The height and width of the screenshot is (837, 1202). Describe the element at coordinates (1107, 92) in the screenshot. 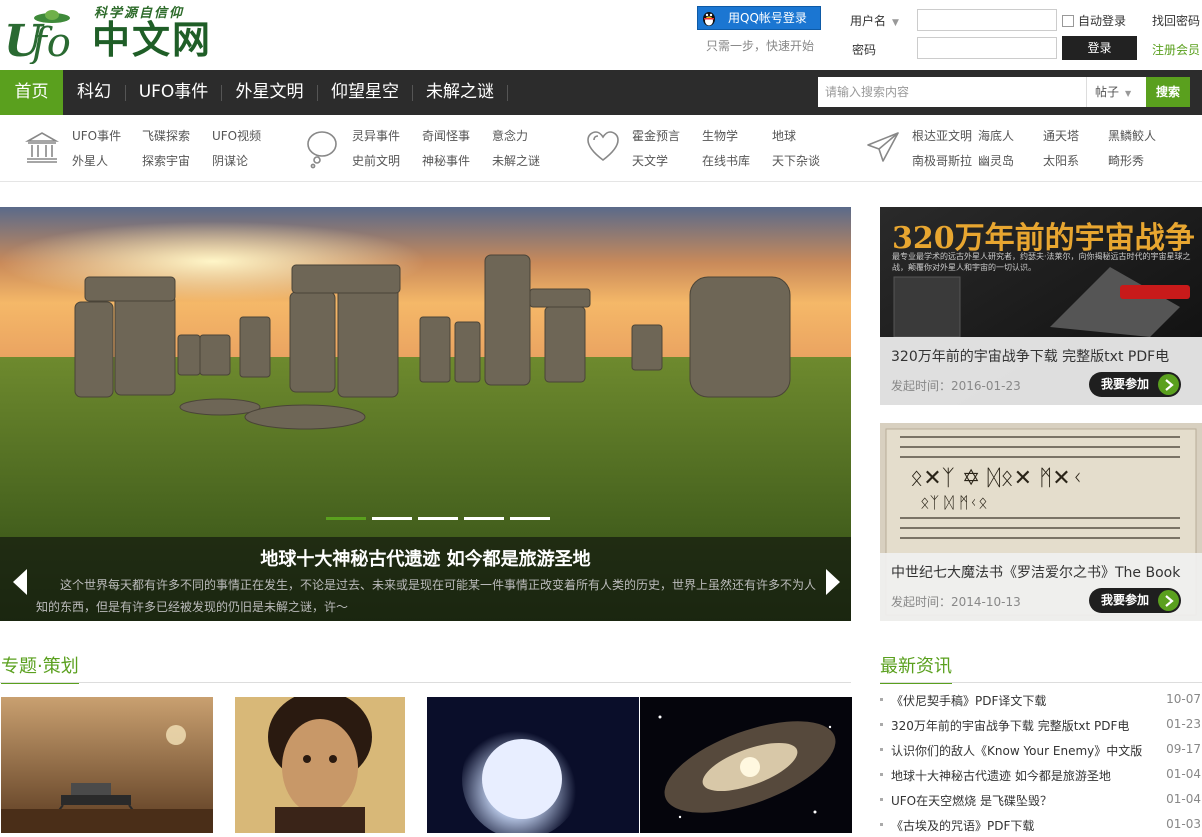

I see `search-type-value: 帖子` at that location.